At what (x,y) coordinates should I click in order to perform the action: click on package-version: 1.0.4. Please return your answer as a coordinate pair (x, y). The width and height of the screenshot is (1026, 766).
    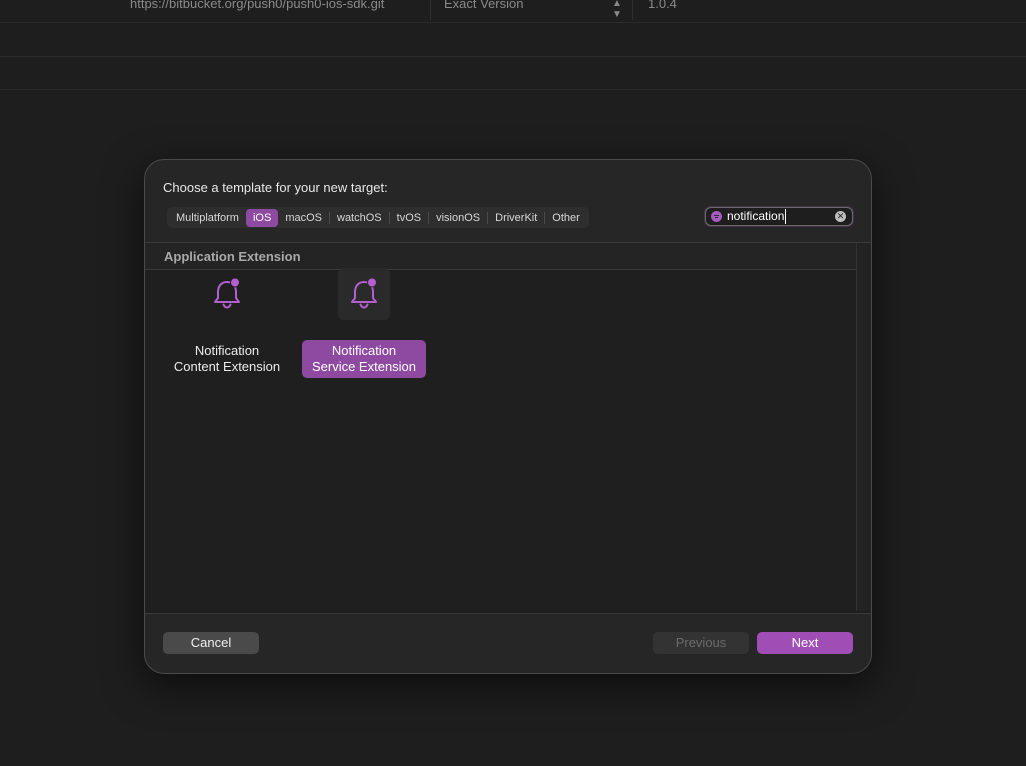
    Looking at the image, I should click on (662, 5).